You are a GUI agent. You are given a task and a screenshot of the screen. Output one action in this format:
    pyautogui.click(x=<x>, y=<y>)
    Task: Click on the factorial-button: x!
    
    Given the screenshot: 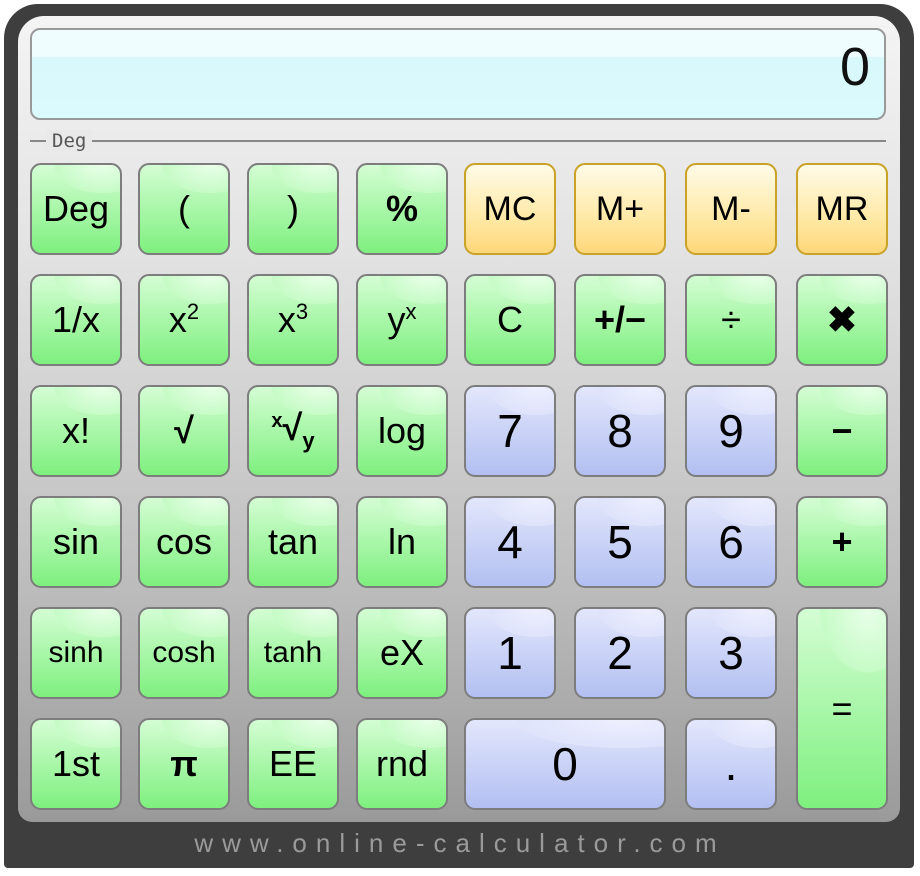 What is the action you would take?
    pyautogui.click(x=76, y=431)
    